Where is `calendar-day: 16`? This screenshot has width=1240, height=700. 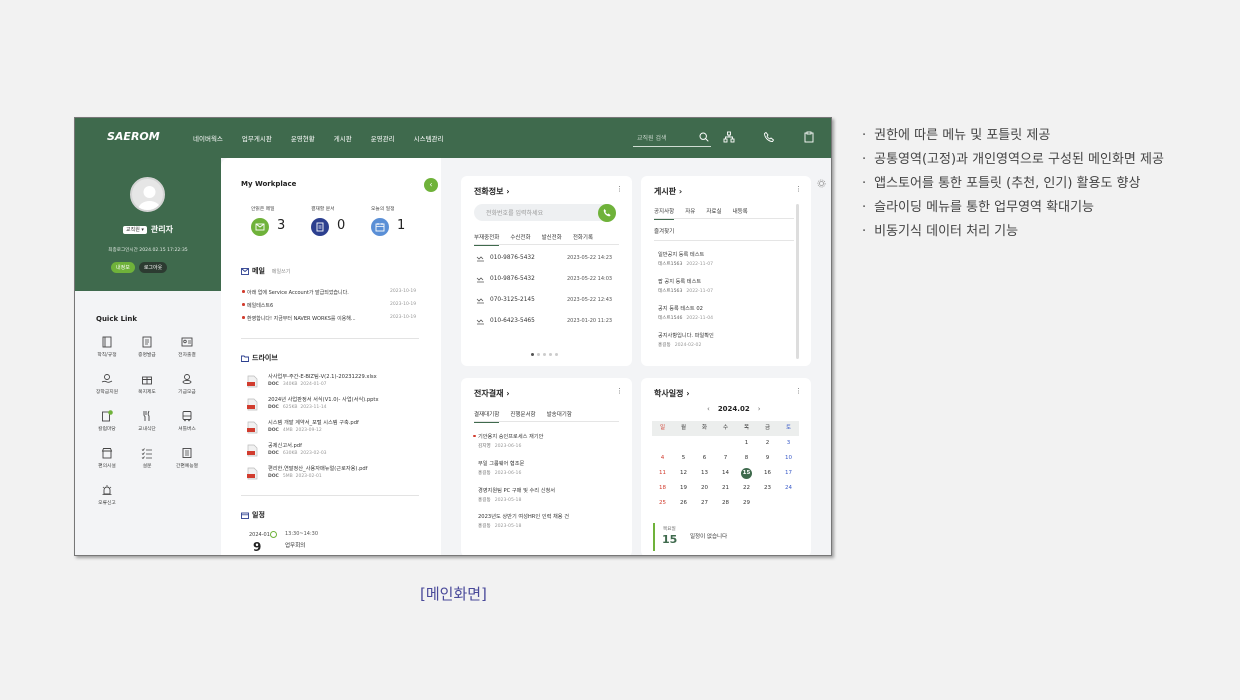 calendar-day: 16 is located at coordinates (767, 473).